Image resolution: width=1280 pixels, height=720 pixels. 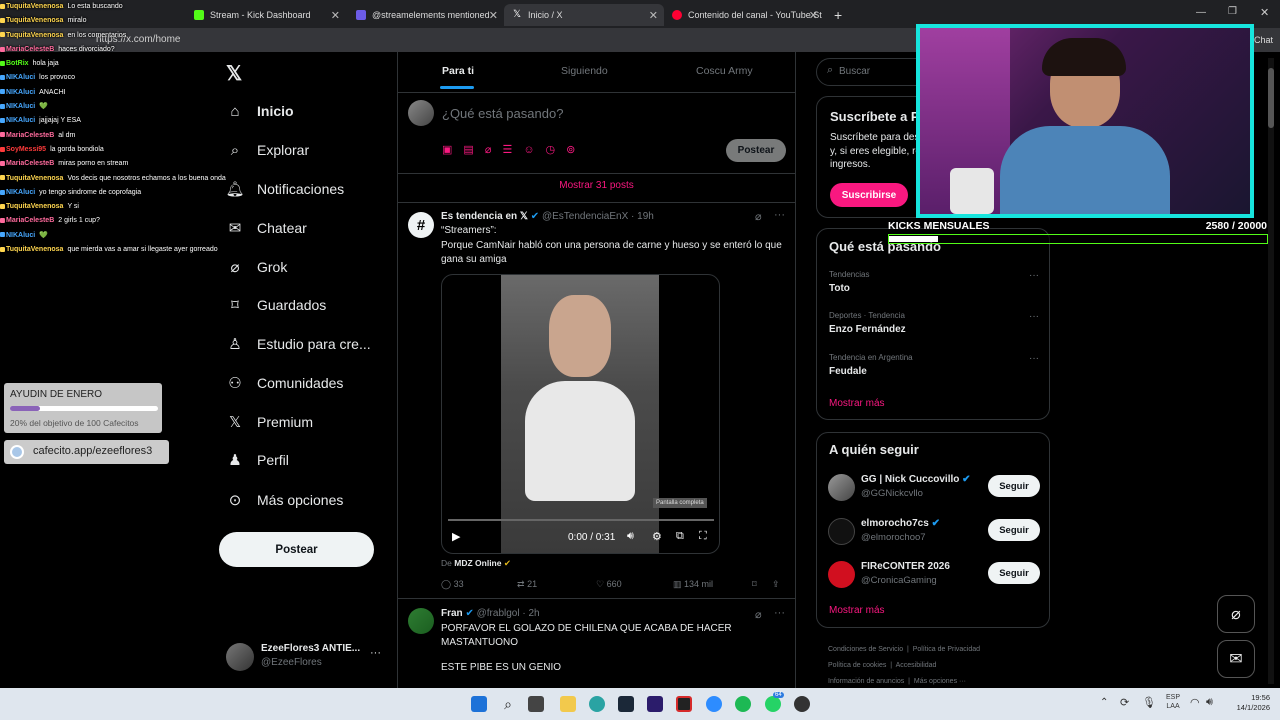 I want to click on nav-item-more: ⊙ Más opciones, so click(x=285, y=500).